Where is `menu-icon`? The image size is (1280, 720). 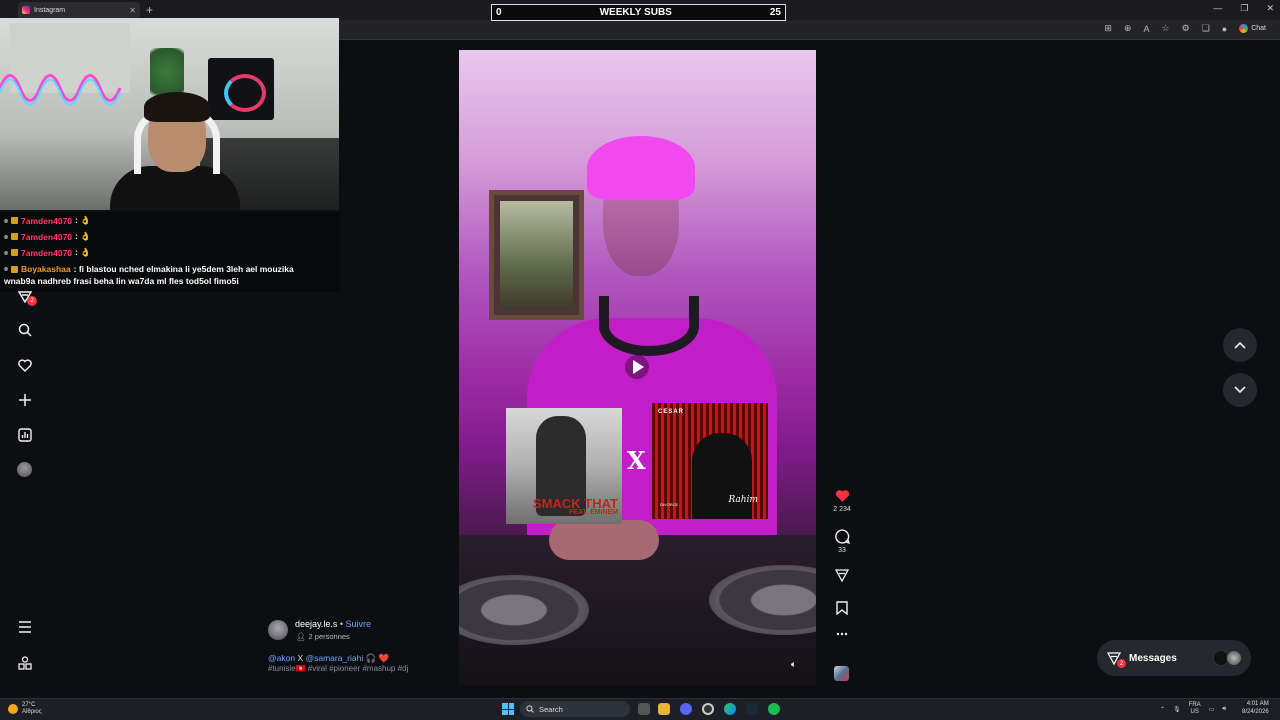 menu-icon is located at coordinates (25, 627).